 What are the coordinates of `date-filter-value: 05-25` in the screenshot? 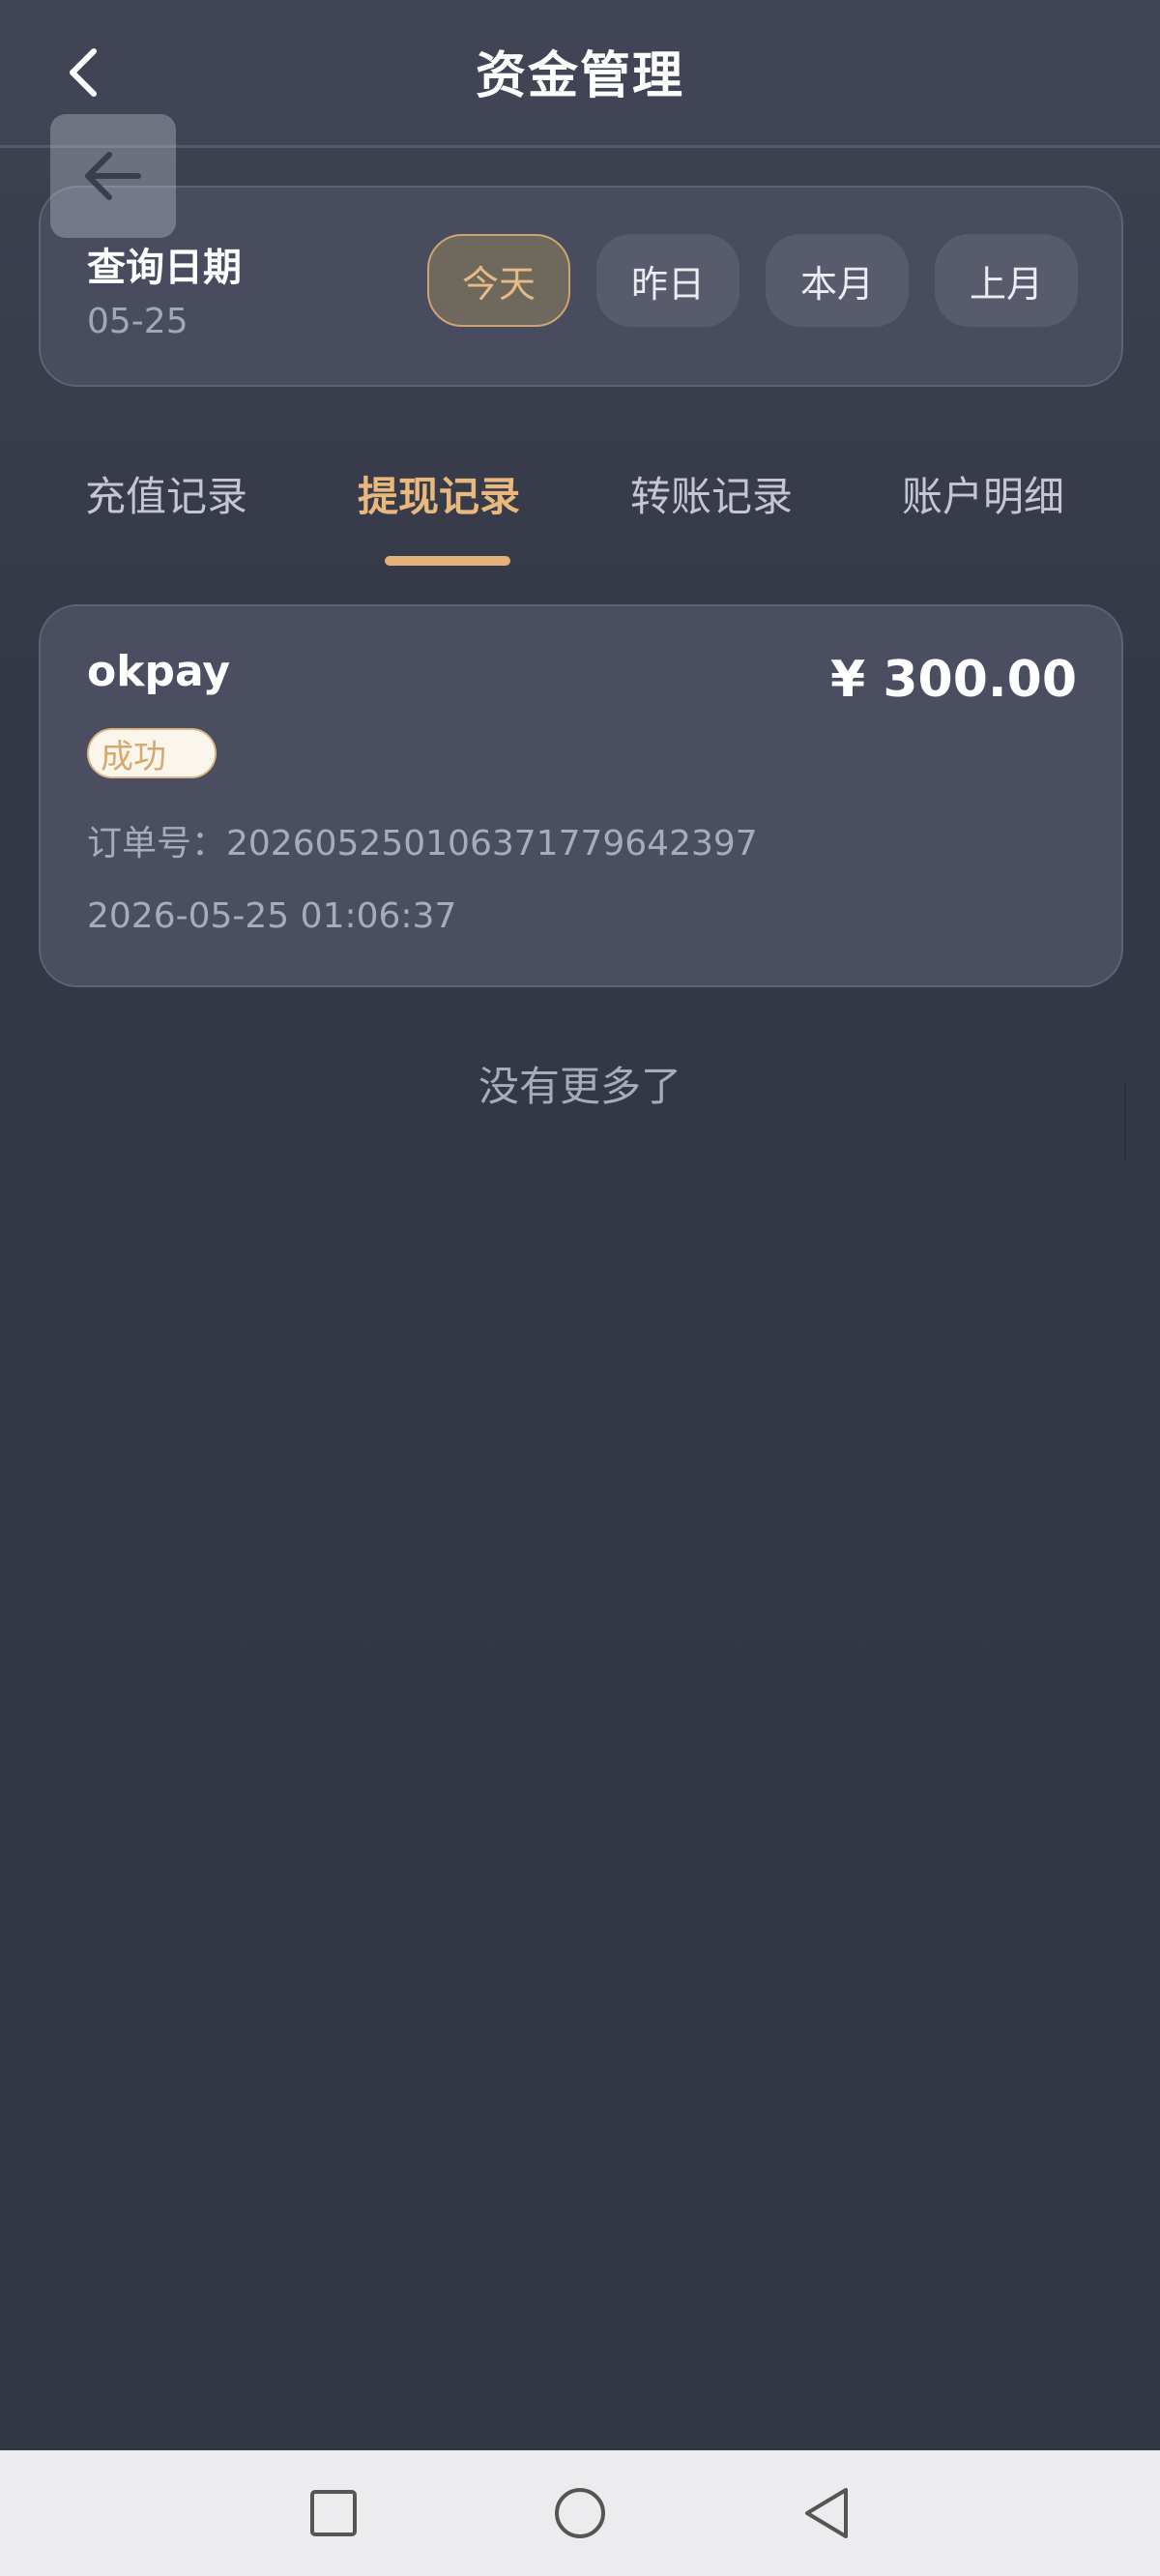 It's located at (137, 321).